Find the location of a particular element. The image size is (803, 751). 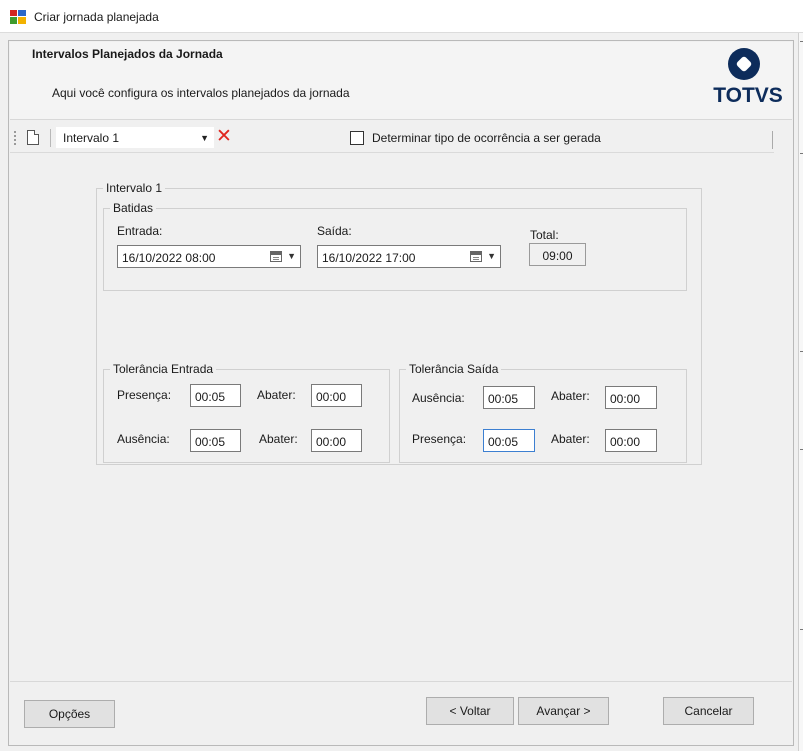

window-title: Criar jornada planejada is located at coordinates (96, 17).